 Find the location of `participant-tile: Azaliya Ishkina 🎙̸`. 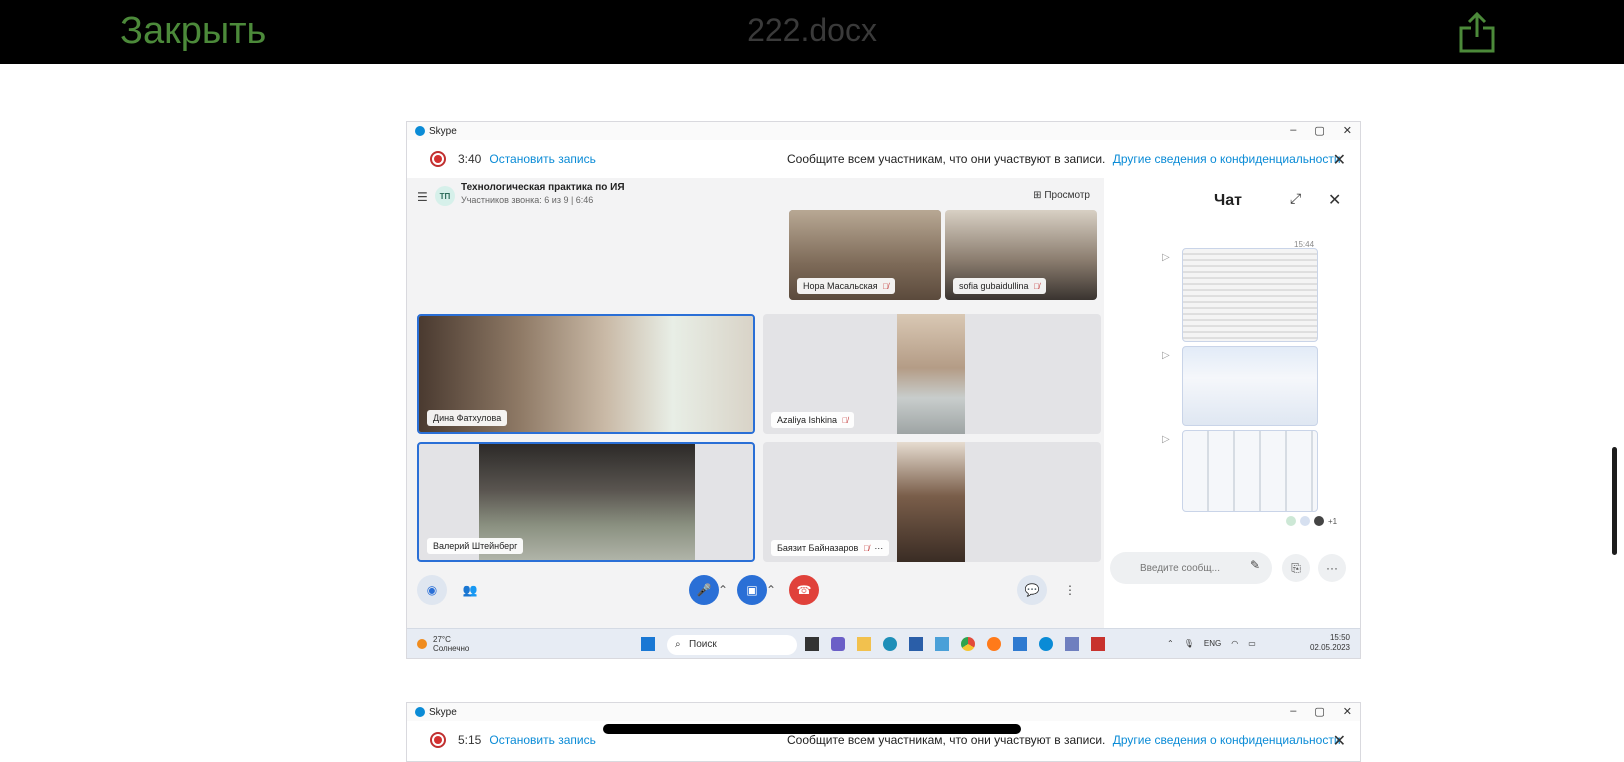

participant-tile: Azaliya Ishkina 🎙̸ is located at coordinates (932, 374).